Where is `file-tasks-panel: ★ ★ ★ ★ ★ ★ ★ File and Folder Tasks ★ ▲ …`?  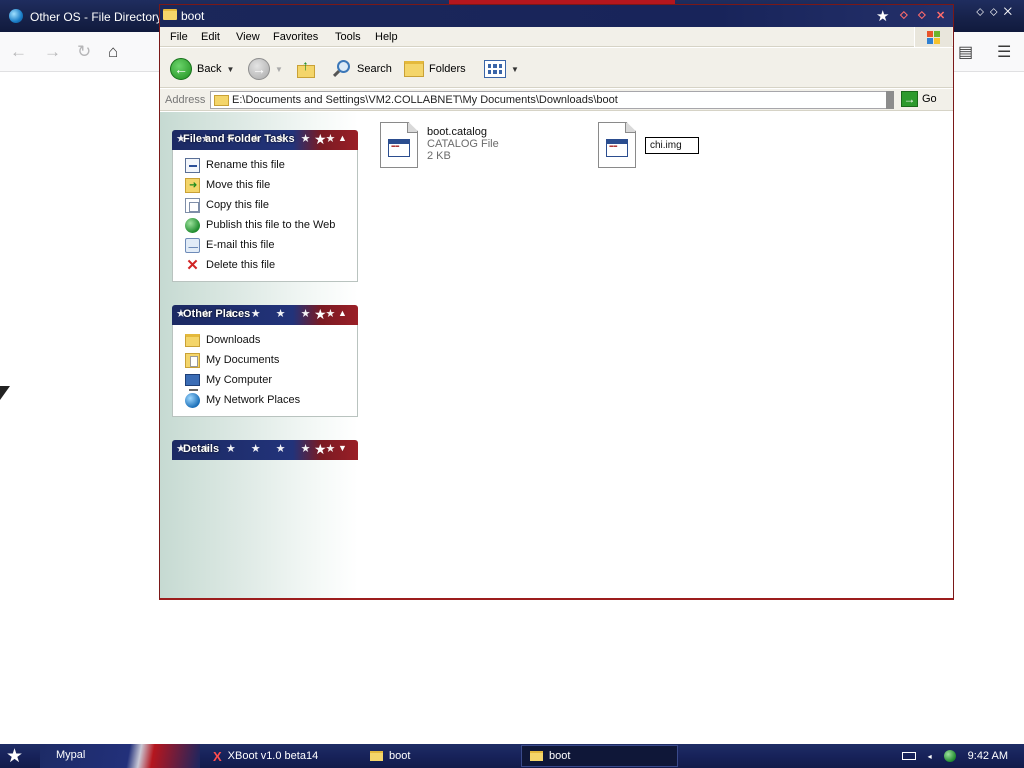 file-tasks-panel: ★ ★ ★ ★ ★ ★ ★ File and Folder Tasks ★ ▲ … is located at coordinates (265, 206).